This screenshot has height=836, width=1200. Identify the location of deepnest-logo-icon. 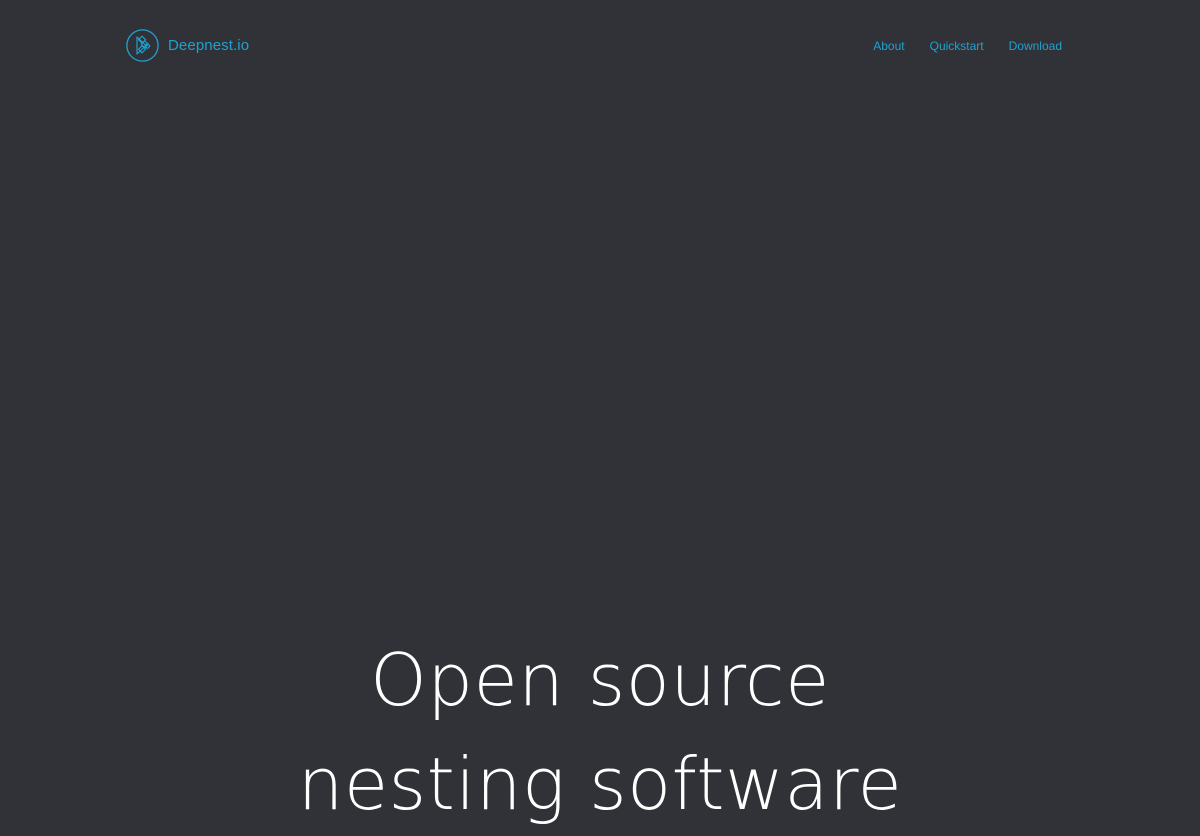
(142, 45).